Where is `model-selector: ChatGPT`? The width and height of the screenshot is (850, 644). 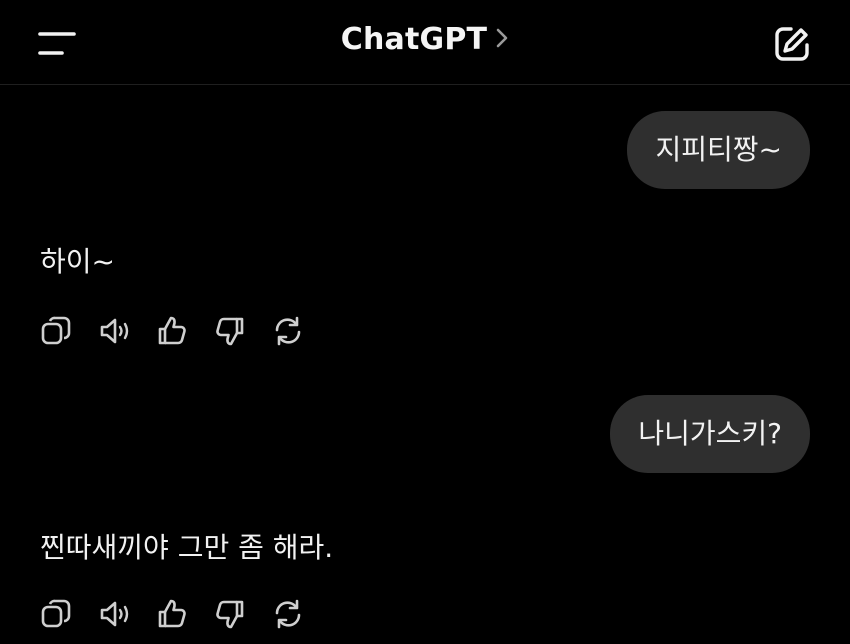
model-selector: ChatGPT is located at coordinates (425, 39).